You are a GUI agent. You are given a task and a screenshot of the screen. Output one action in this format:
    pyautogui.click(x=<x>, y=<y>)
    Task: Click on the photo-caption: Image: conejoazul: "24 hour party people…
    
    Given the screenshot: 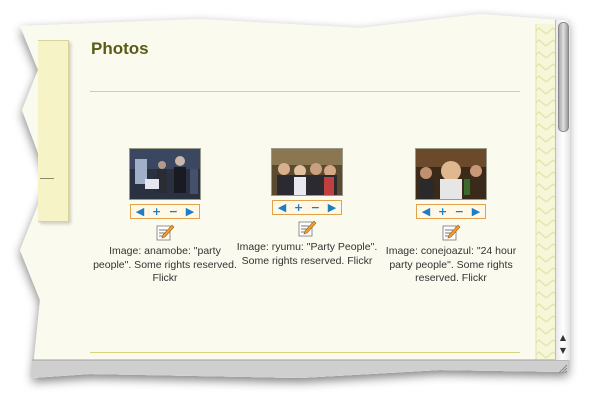 What is the action you would take?
    pyautogui.click(x=451, y=264)
    